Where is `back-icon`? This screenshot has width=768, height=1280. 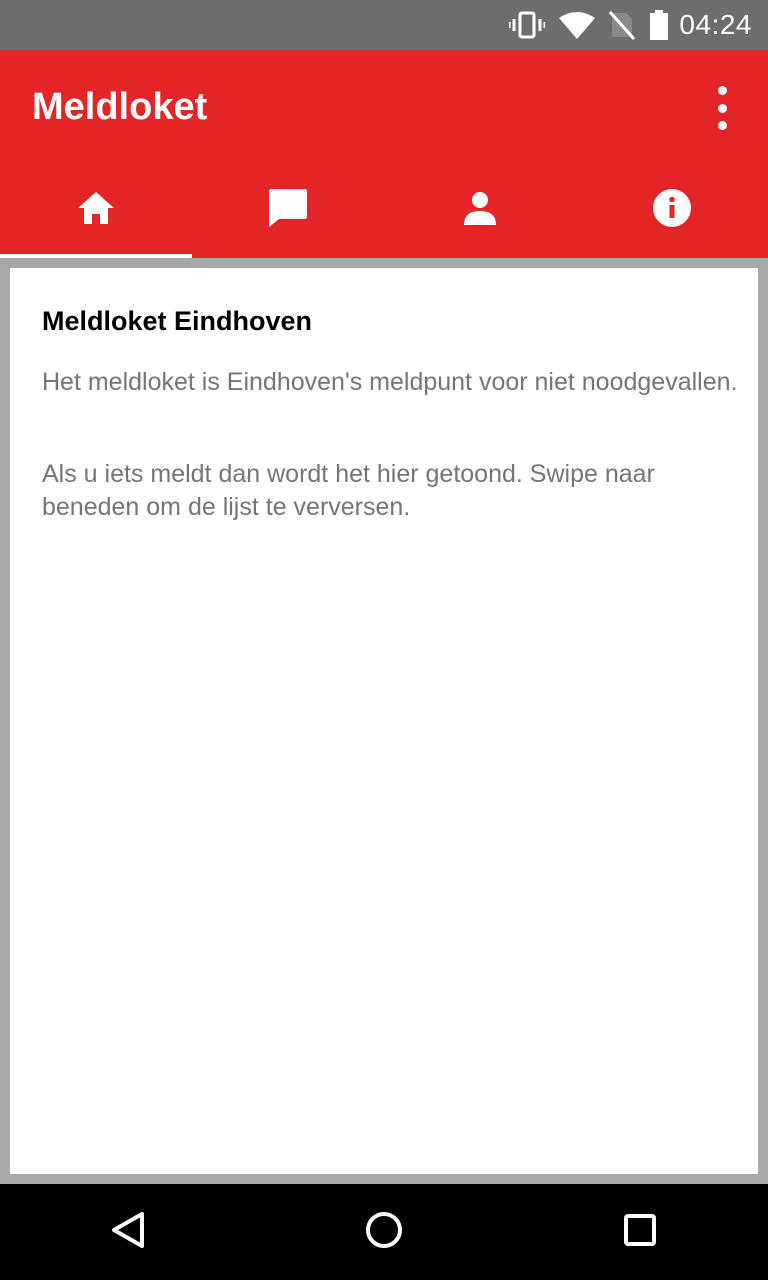
back-icon is located at coordinates (128, 1232).